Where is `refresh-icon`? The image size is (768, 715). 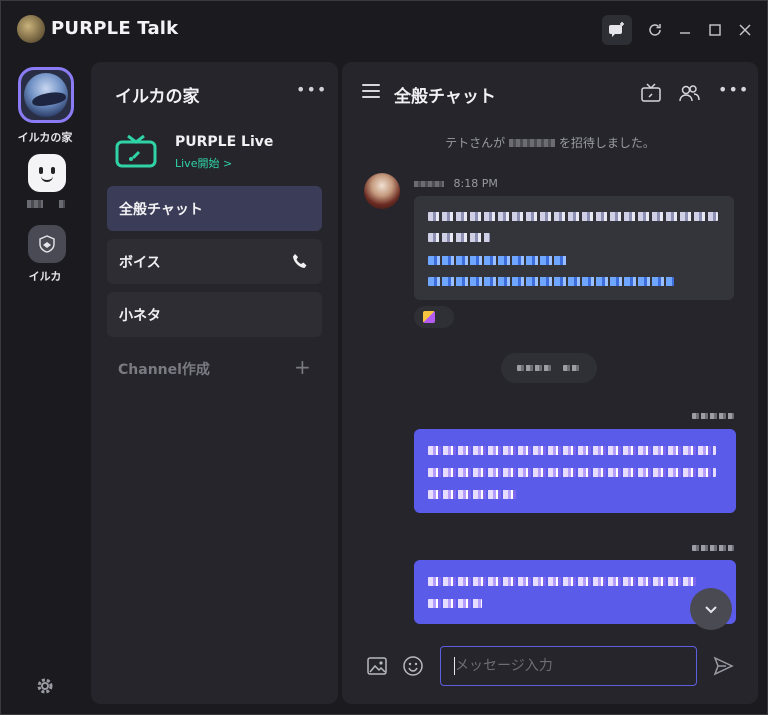 refresh-icon is located at coordinates (655, 30).